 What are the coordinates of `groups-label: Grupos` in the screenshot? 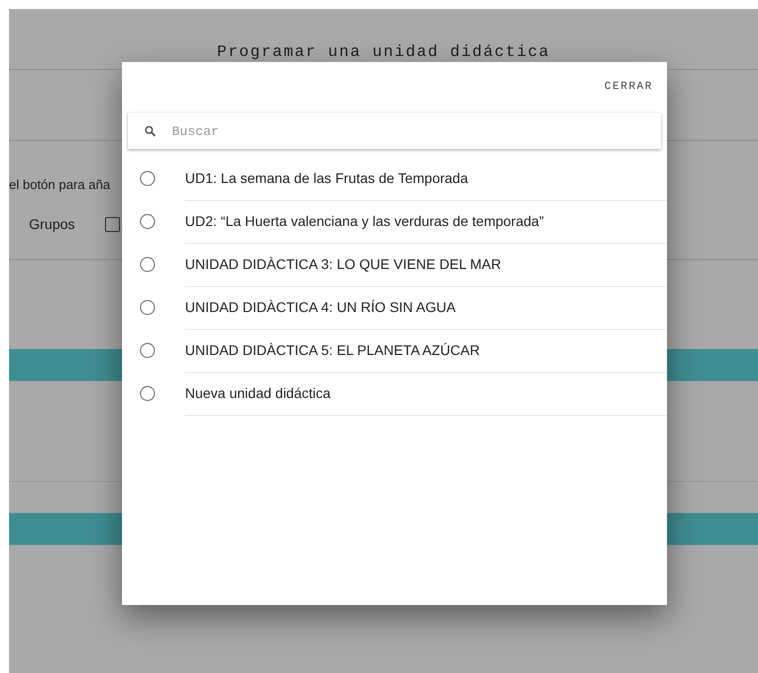 It's located at (52, 224).